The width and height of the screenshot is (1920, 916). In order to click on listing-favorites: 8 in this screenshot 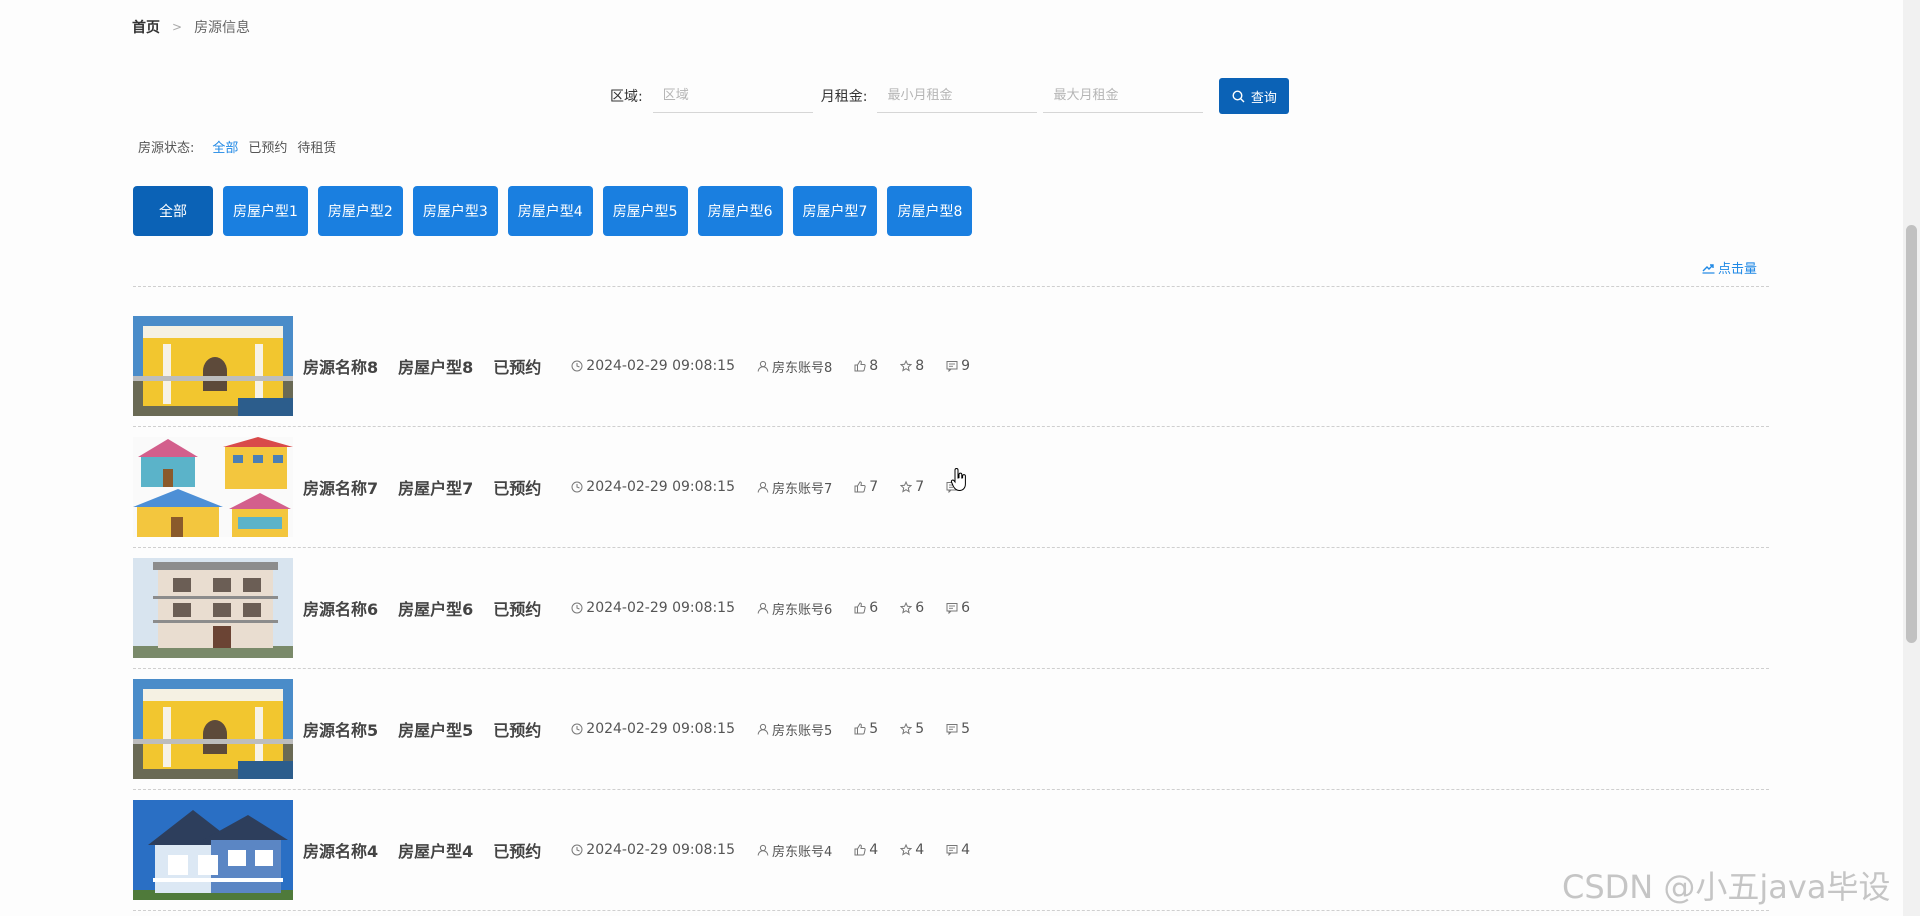, I will do `click(912, 366)`.